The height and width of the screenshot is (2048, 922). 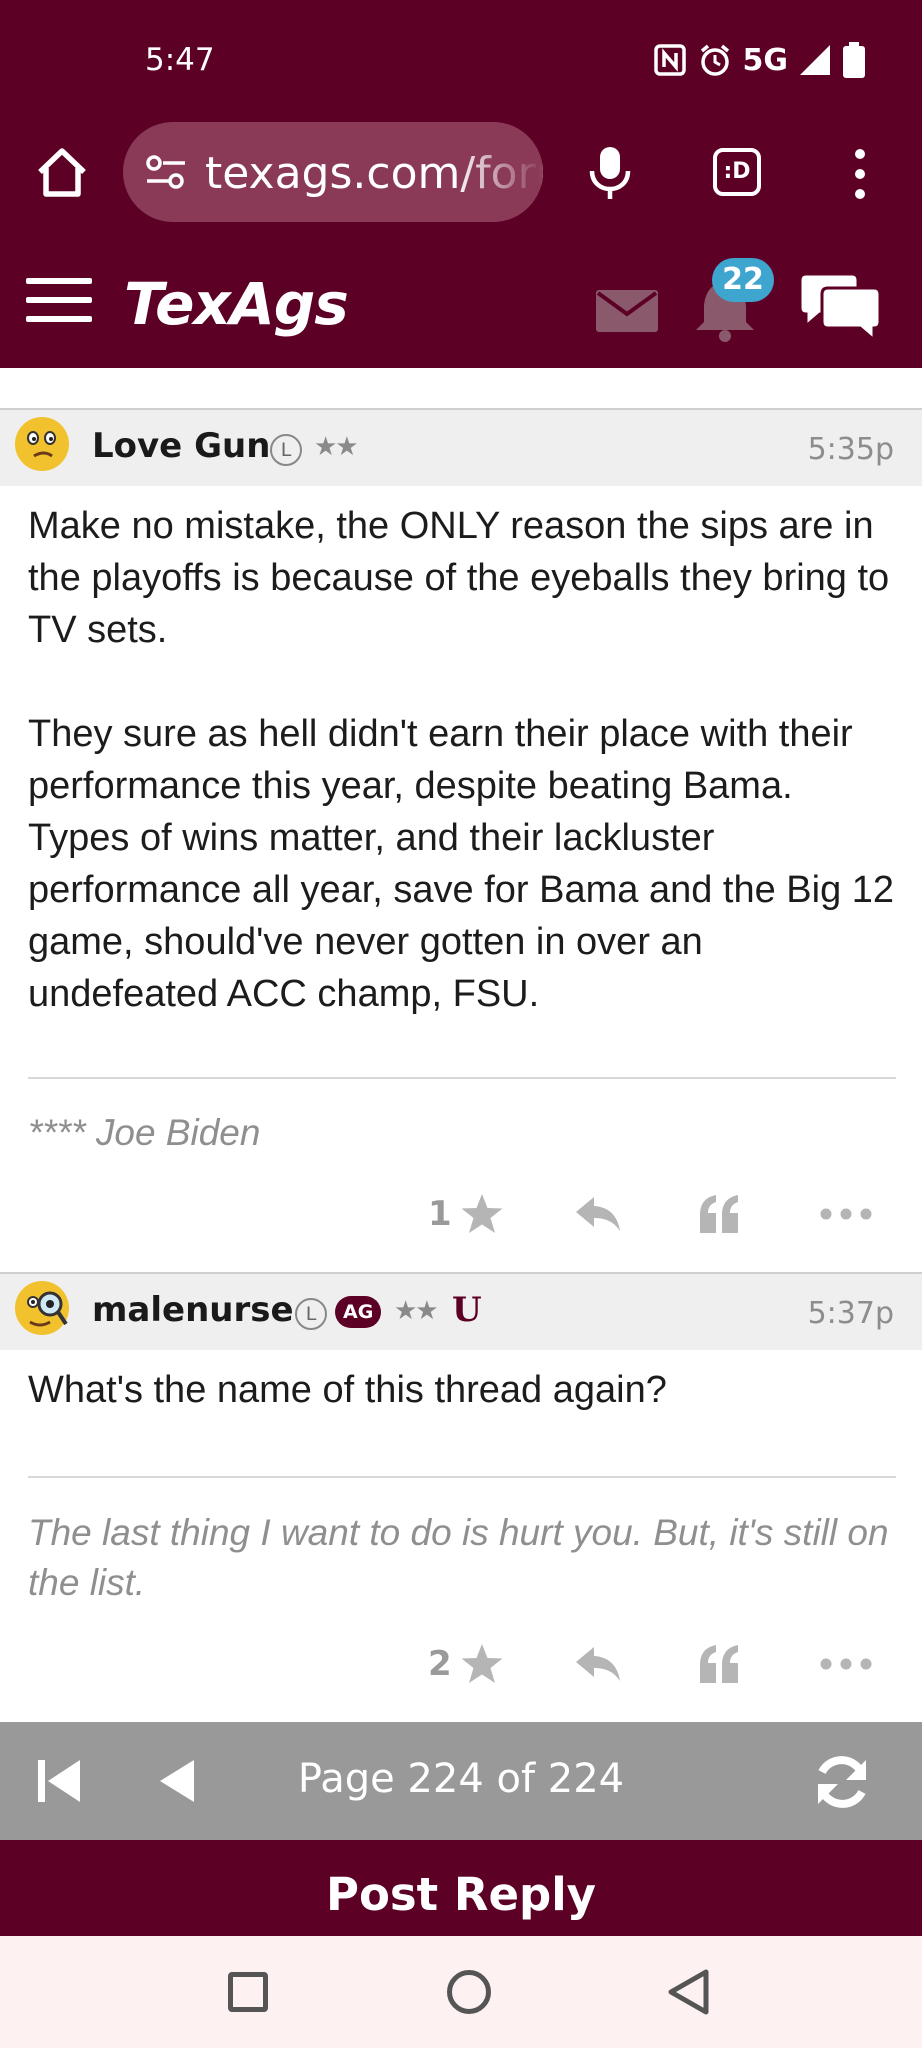 I want to click on system-nav-bar, so click(x=461, y=1992).